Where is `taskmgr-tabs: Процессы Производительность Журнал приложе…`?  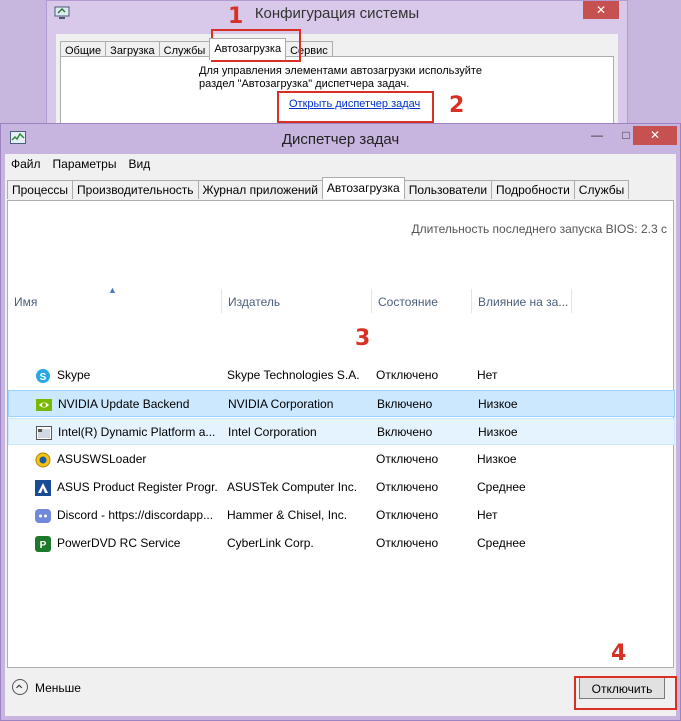
taskmgr-tabs: Процессы Производительность Журнал приложе… is located at coordinates (318, 188).